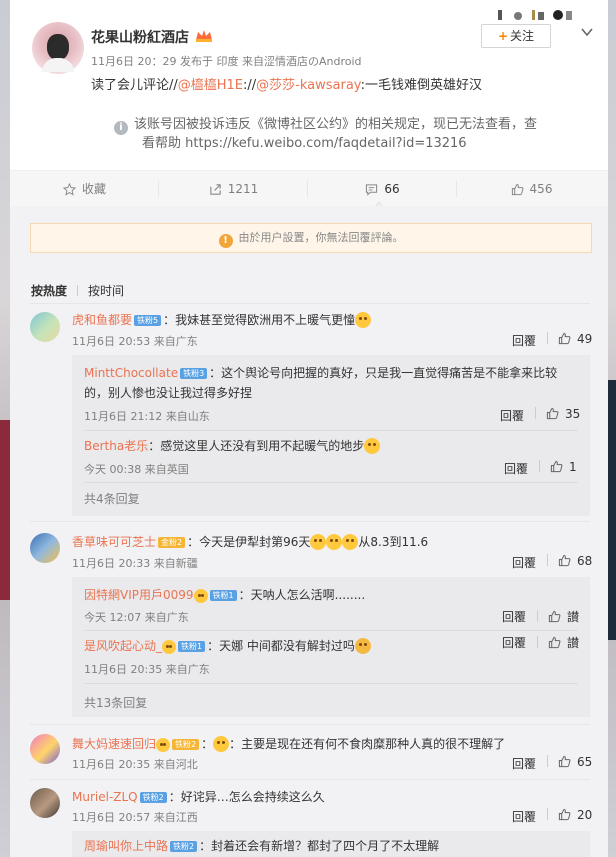 The width and height of the screenshot is (616, 857). What do you see at coordinates (136, 617) in the screenshot?
I see `sub-reply-meta: 今天 12:07 来自广东` at bounding box center [136, 617].